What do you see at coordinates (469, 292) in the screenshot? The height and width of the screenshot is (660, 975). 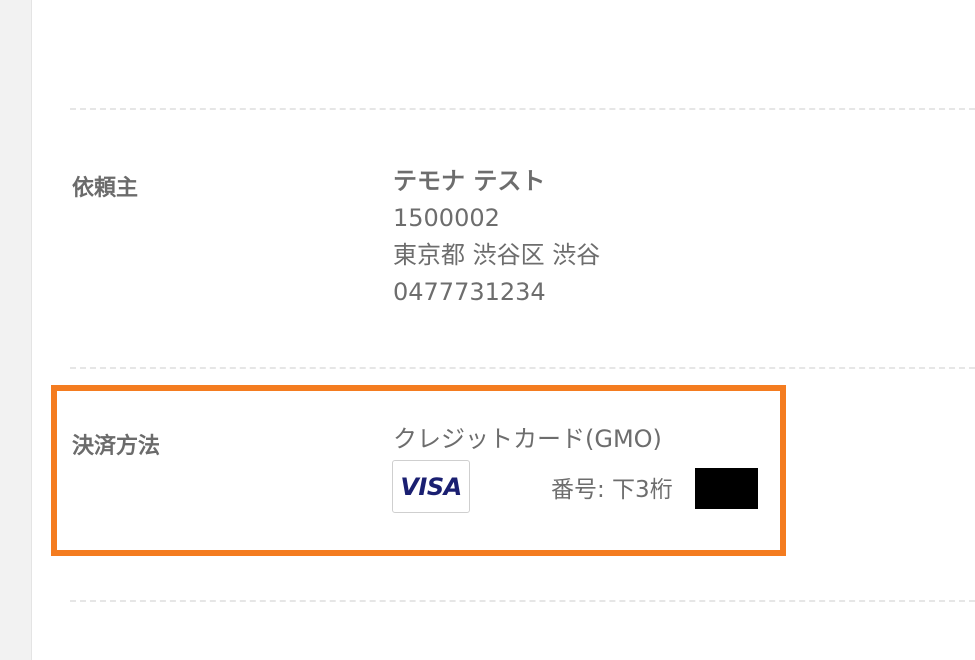 I see `requester-phone: 0477731234` at bounding box center [469, 292].